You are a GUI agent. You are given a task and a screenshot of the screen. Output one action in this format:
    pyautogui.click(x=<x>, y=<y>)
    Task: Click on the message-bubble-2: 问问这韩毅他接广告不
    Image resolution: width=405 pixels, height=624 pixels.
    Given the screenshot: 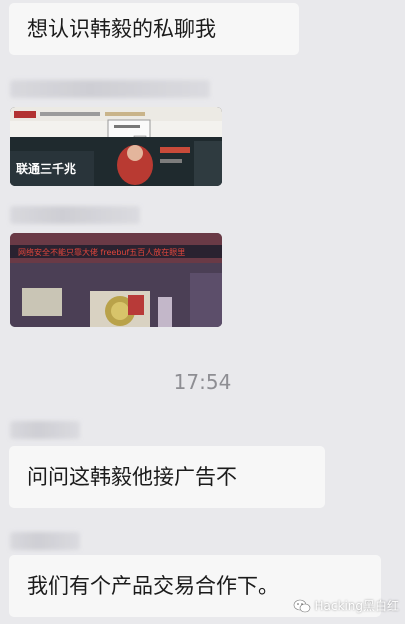 What is the action you would take?
    pyautogui.click(x=167, y=477)
    